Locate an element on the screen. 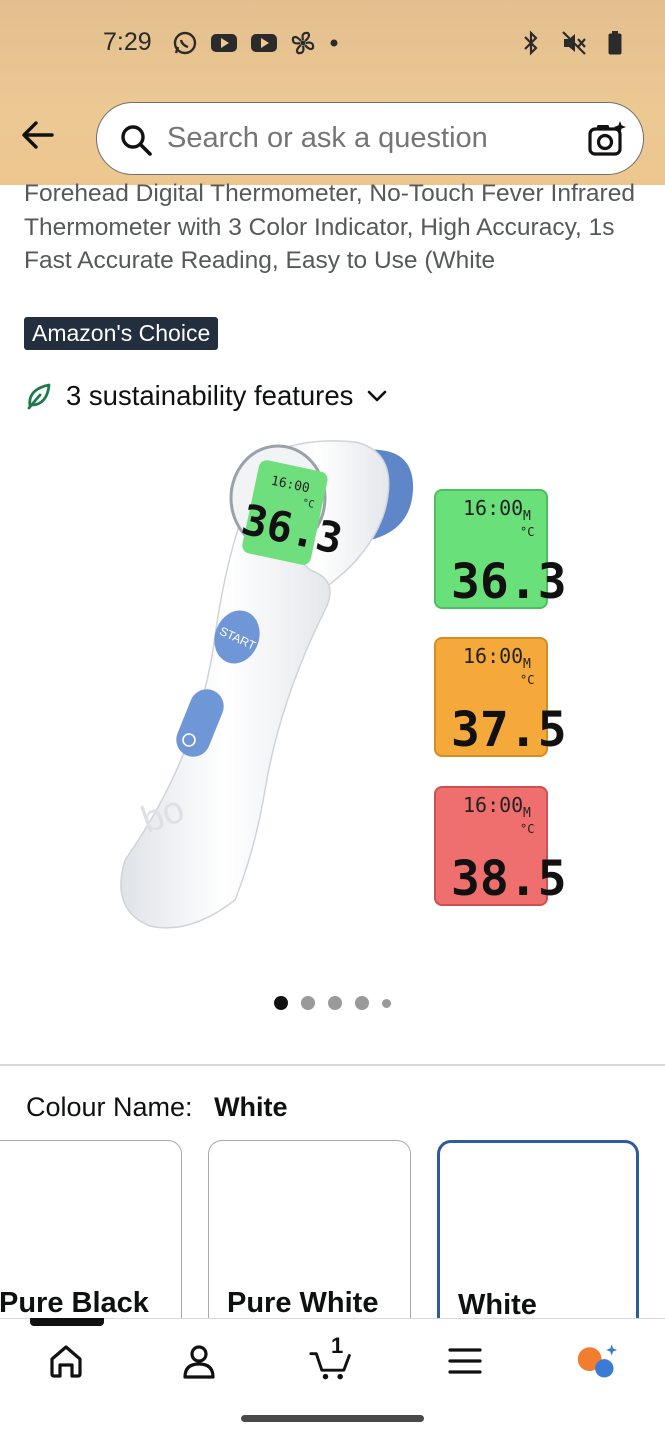 This screenshot has width=665, height=1440. lcd-screen-green: 16:00 M °C 36.3 is located at coordinates (500, 549).